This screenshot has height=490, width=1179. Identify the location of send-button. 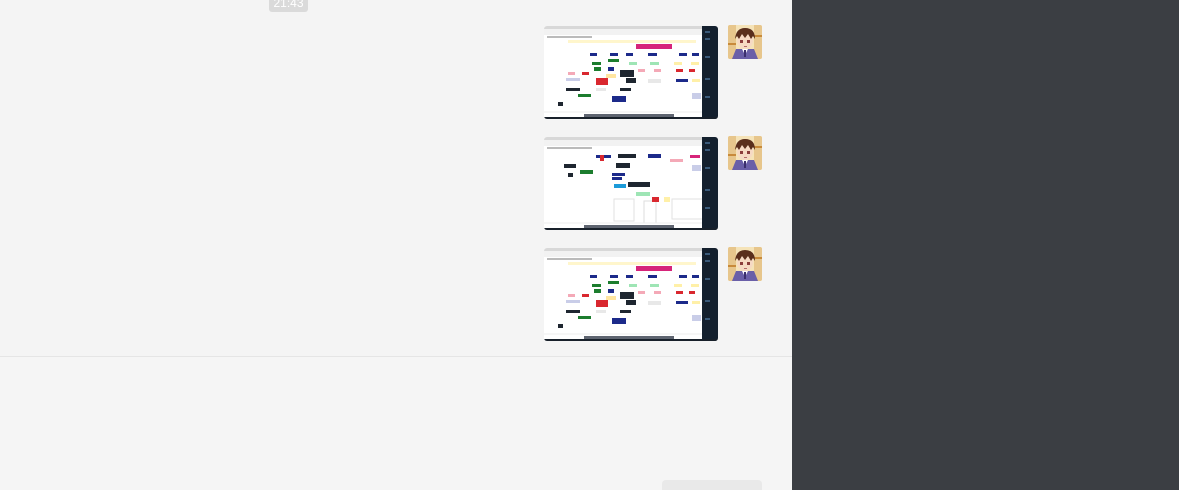
(712, 485).